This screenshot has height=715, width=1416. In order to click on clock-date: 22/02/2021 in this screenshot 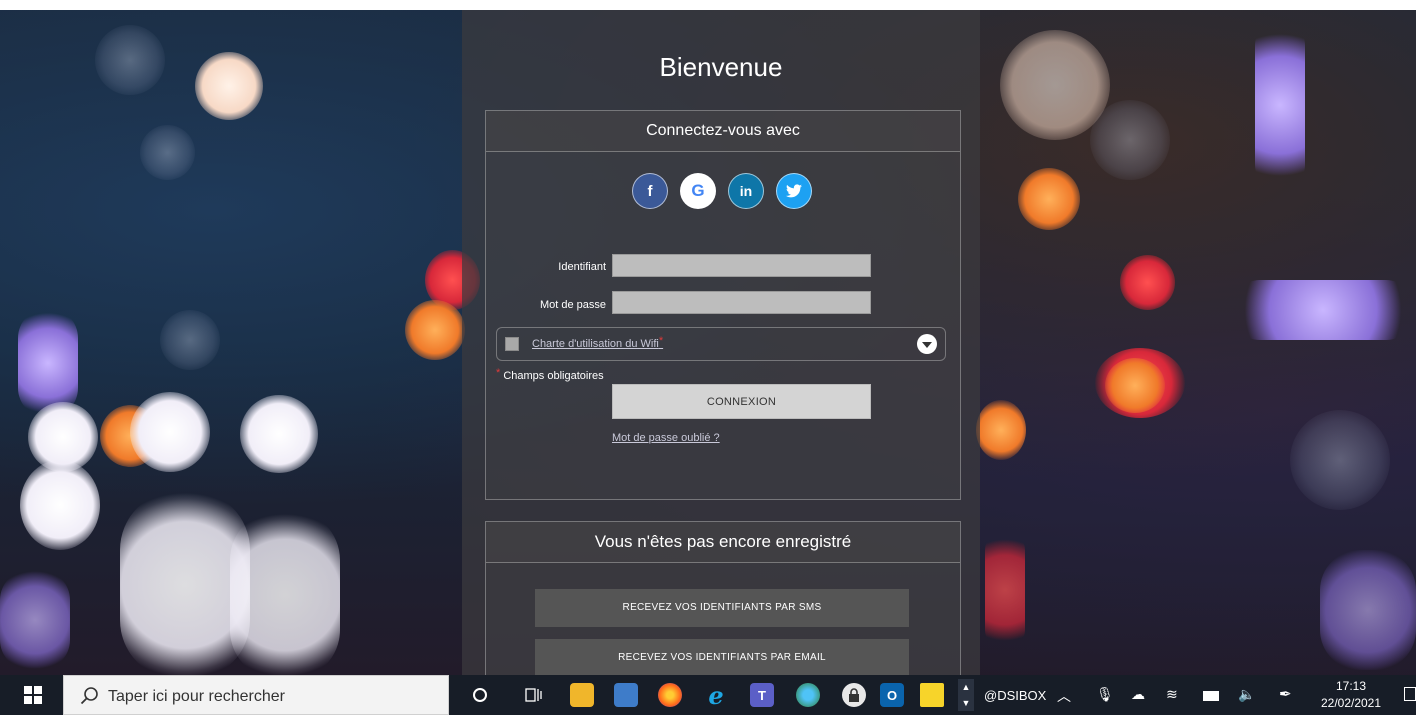, I will do `click(1351, 703)`.